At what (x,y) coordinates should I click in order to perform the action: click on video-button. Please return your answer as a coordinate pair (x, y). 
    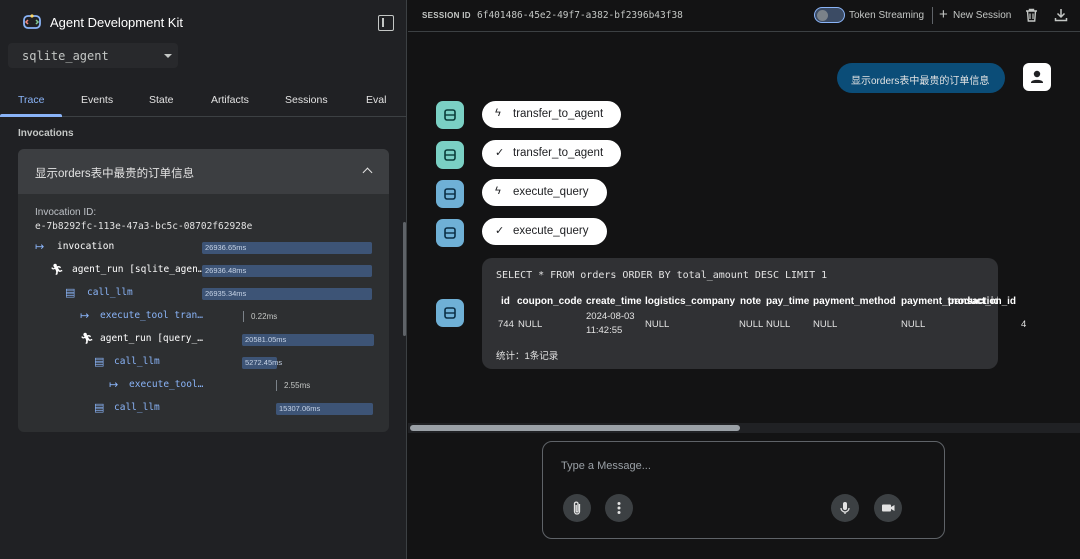
    Looking at the image, I should click on (888, 508).